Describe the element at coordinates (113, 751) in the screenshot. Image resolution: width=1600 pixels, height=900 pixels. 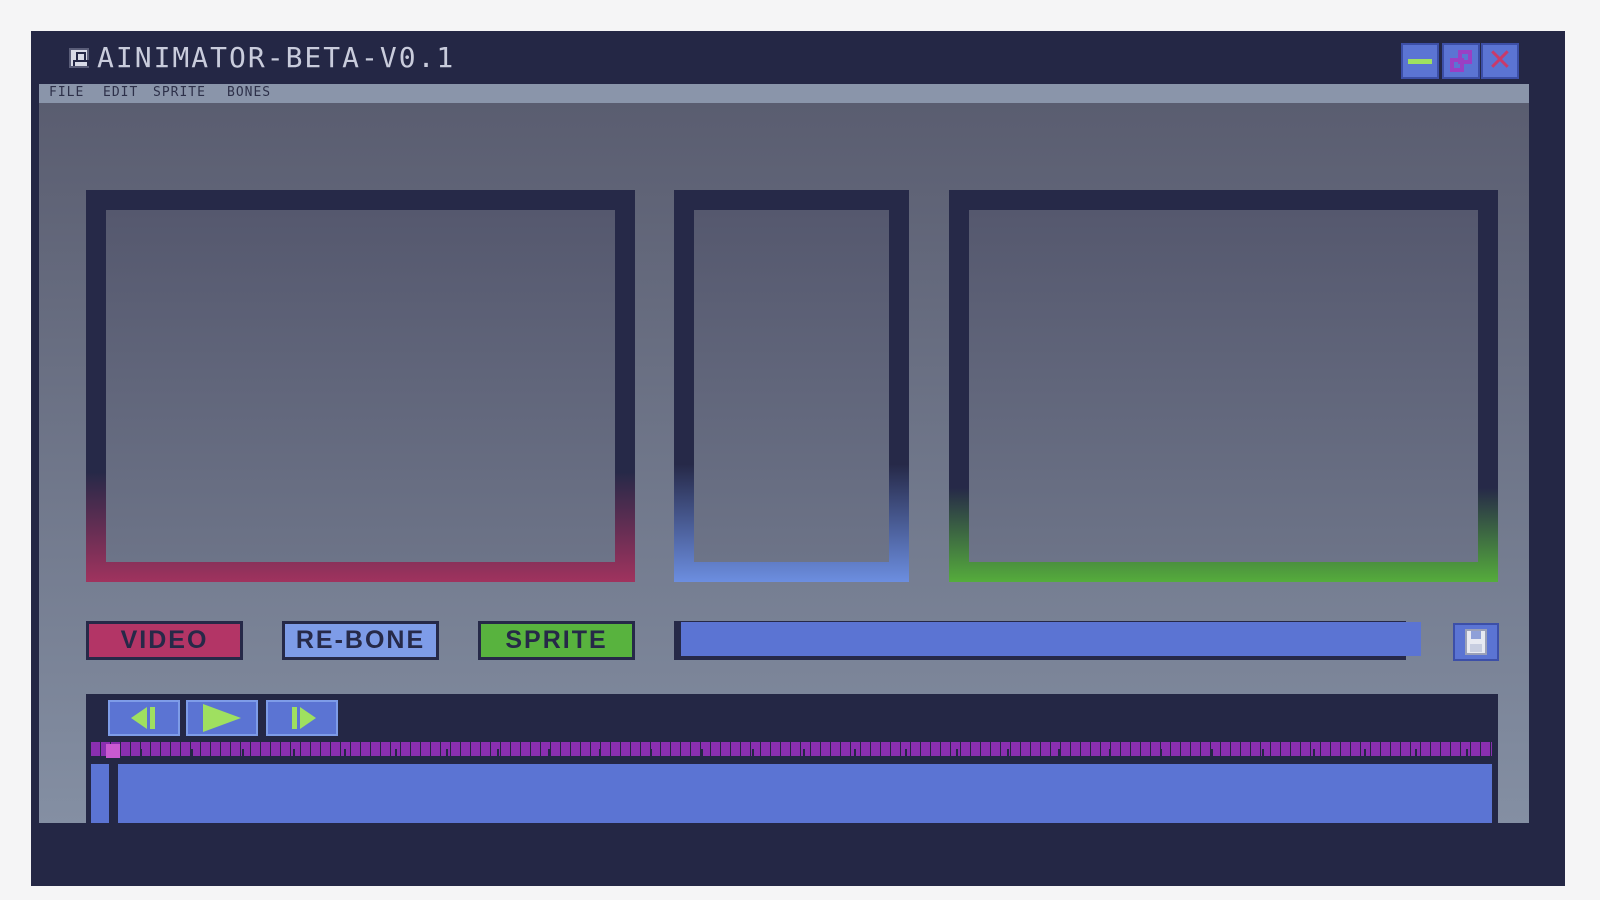
I see `playhead` at that location.